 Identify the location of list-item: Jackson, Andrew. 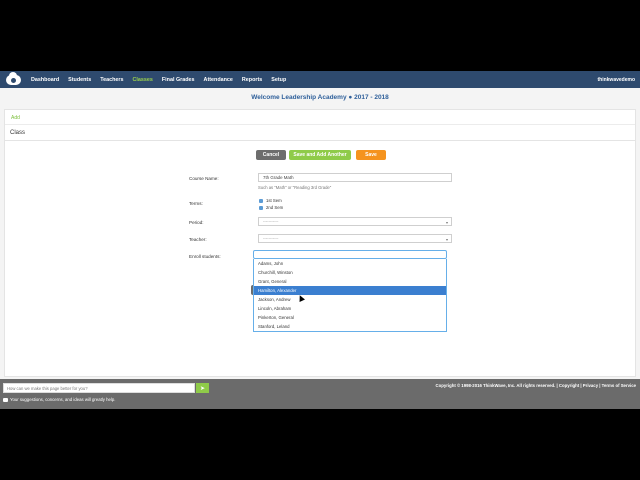
(350, 299).